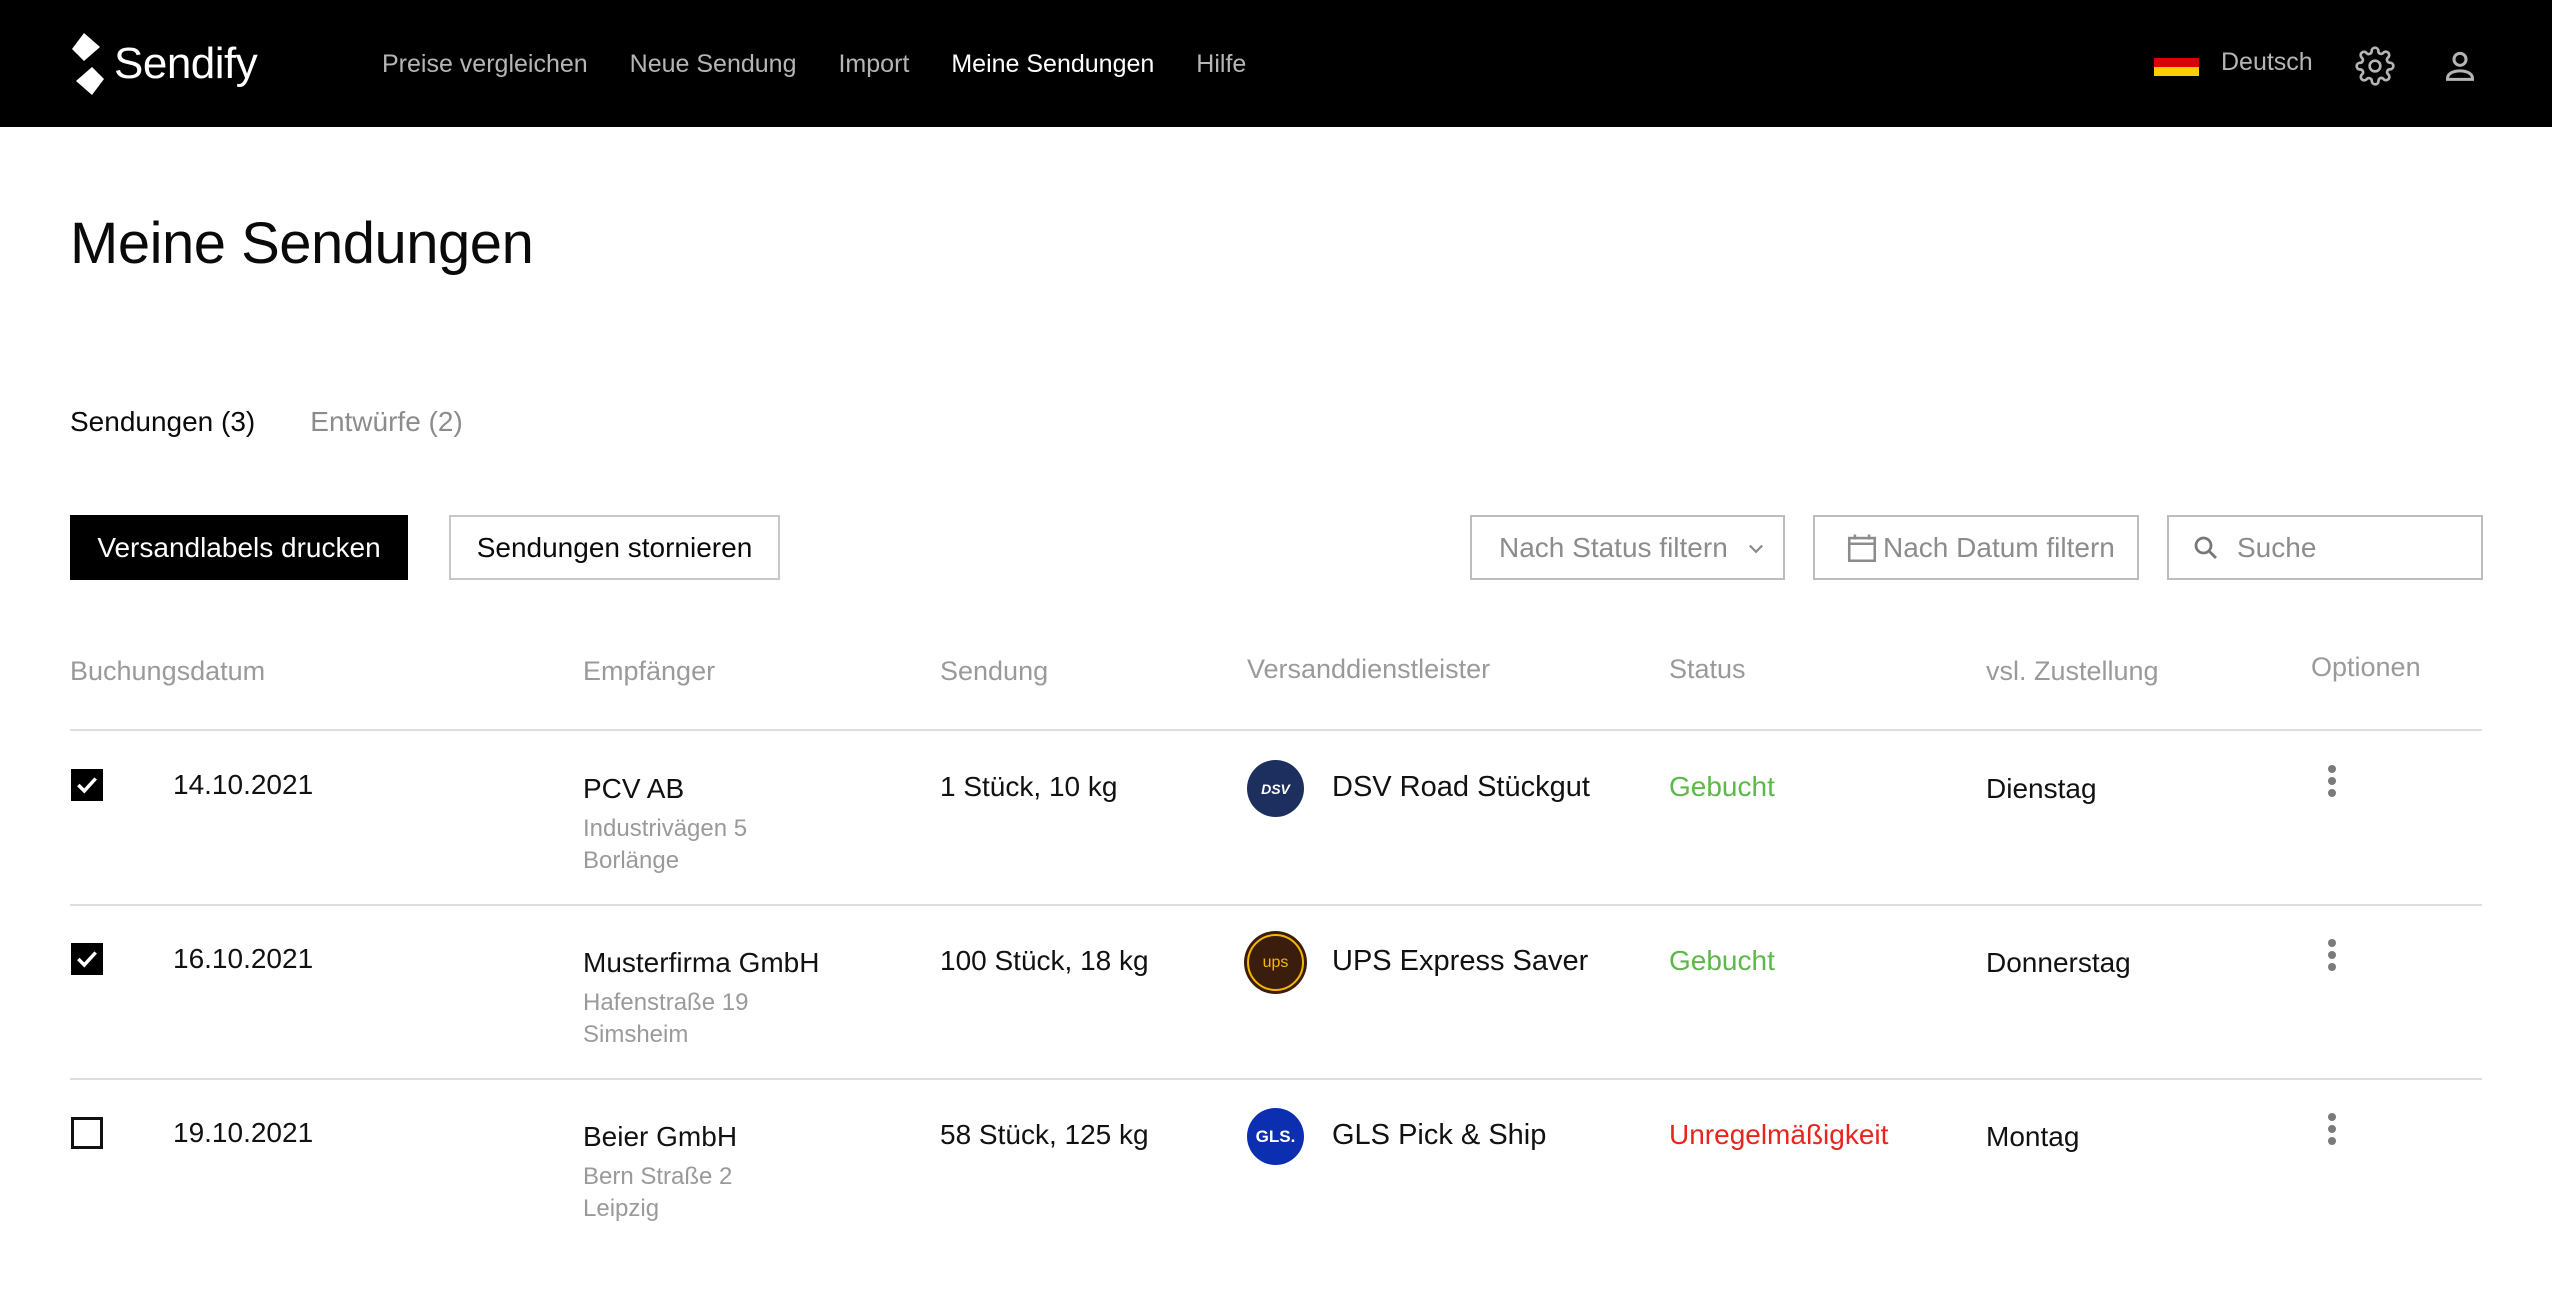 The width and height of the screenshot is (2552, 1296). What do you see at coordinates (294, 422) in the screenshot?
I see `shipment-tabs: Sendungen (3) Entwürfe (2)` at bounding box center [294, 422].